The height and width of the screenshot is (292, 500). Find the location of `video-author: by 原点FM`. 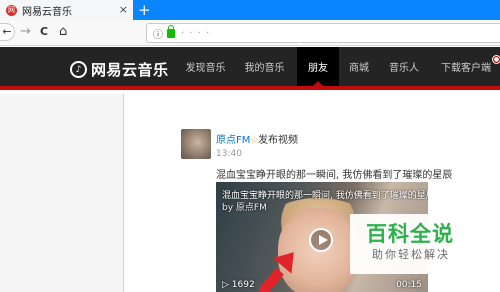

video-author: by 原点FM is located at coordinates (244, 208).